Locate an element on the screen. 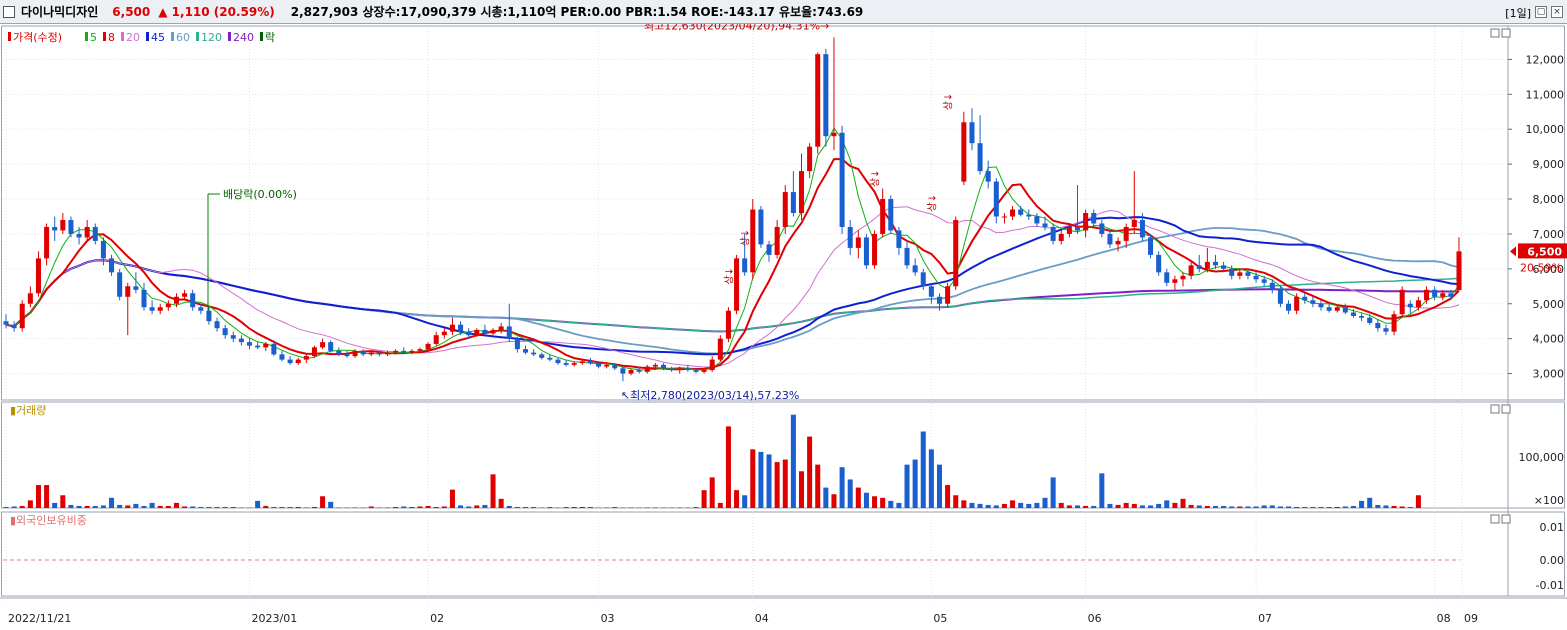 Image resolution: width=1567 pixels, height=630 pixels. legend-label: 락 is located at coordinates (270, 37).